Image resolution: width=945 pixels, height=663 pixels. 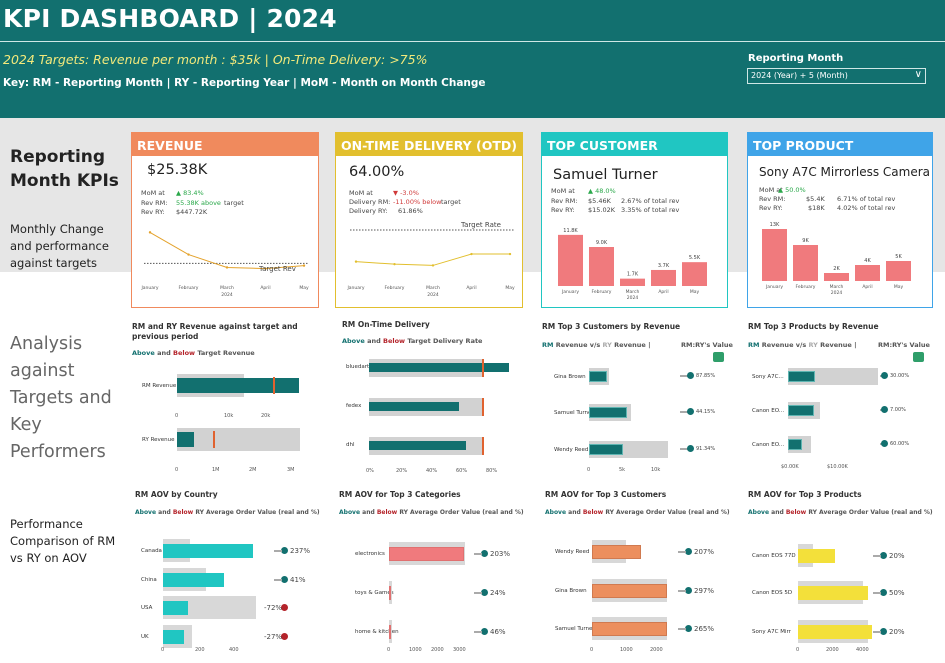 I want to click on customer-rev-rm-label: Rev RM:, so click(x=564, y=201).